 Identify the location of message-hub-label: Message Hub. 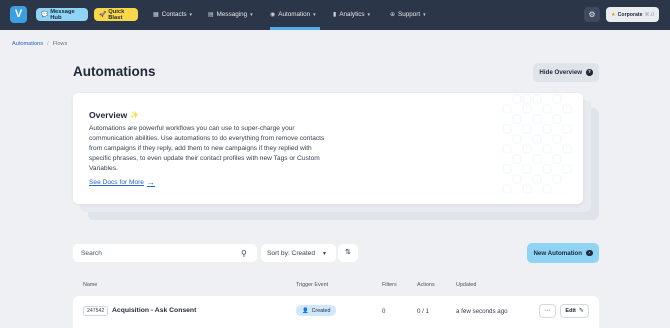
(62, 14).